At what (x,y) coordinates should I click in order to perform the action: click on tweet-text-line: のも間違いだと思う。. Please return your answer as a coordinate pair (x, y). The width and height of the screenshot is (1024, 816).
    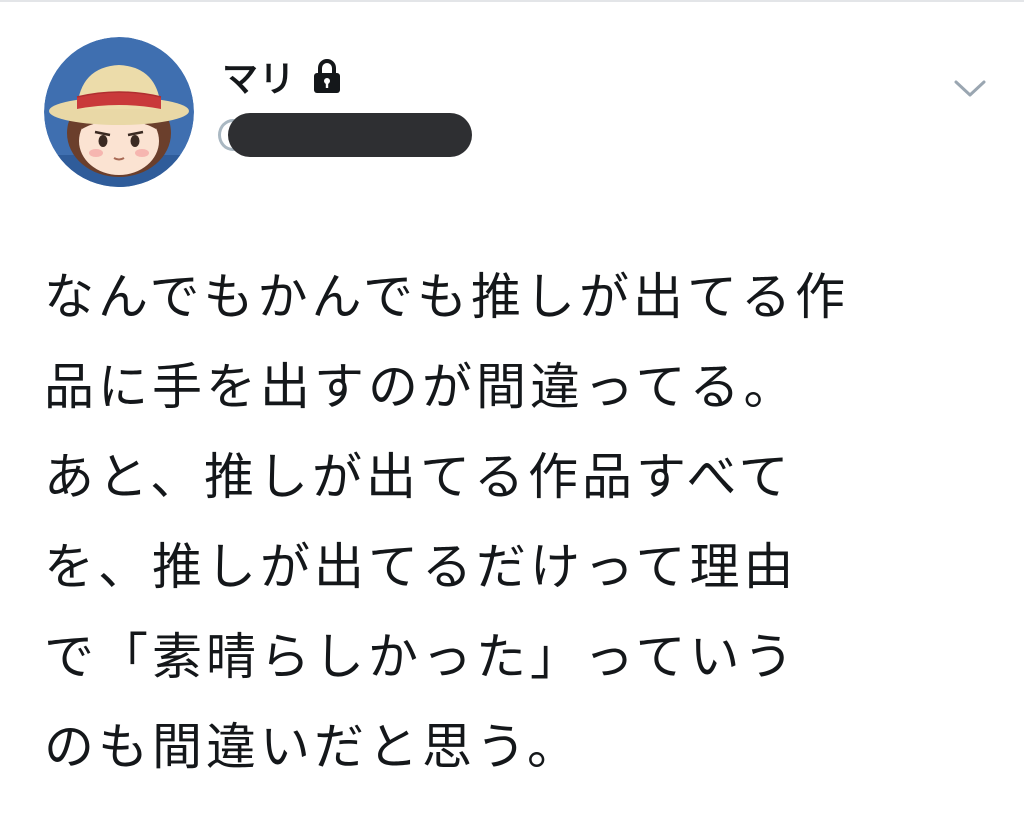
    Looking at the image, I should click on (312, 747).